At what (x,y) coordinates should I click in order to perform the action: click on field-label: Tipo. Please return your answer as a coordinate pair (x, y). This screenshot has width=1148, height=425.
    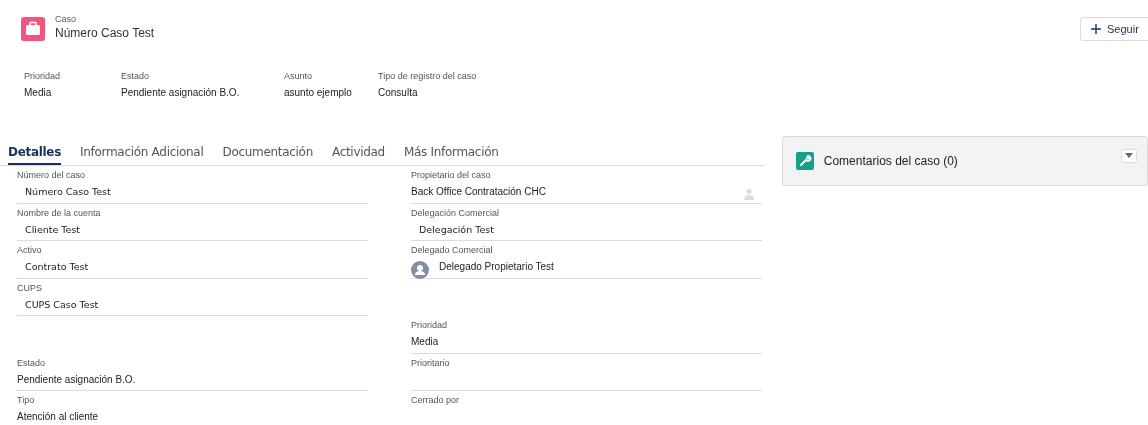
    Looking at the image, I should click on (26, 400).